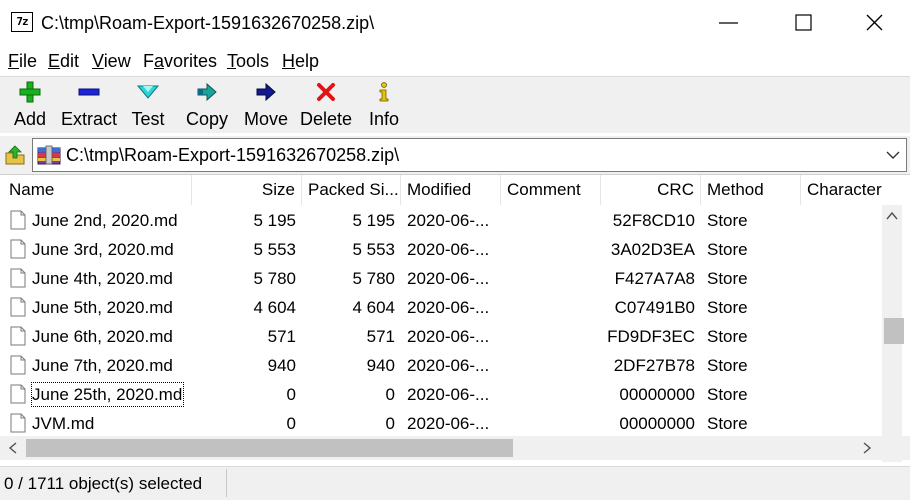 Image resolution: width=910 pixels, height=500 pixels. I want to click on address-path: C:\tmp\Roam-Export-1591632670258.zip\, so click(233, 155).